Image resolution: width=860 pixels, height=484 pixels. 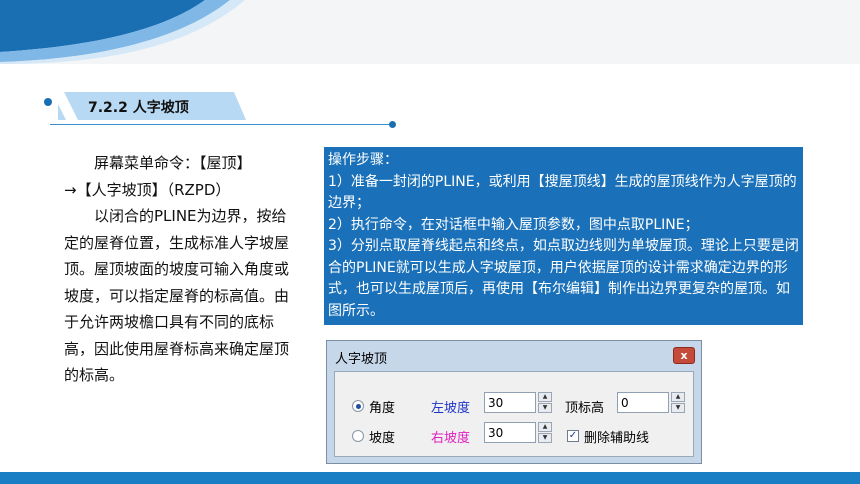 I want to click on ridge-height-label: 顶标高, so click(x=585, y=408).